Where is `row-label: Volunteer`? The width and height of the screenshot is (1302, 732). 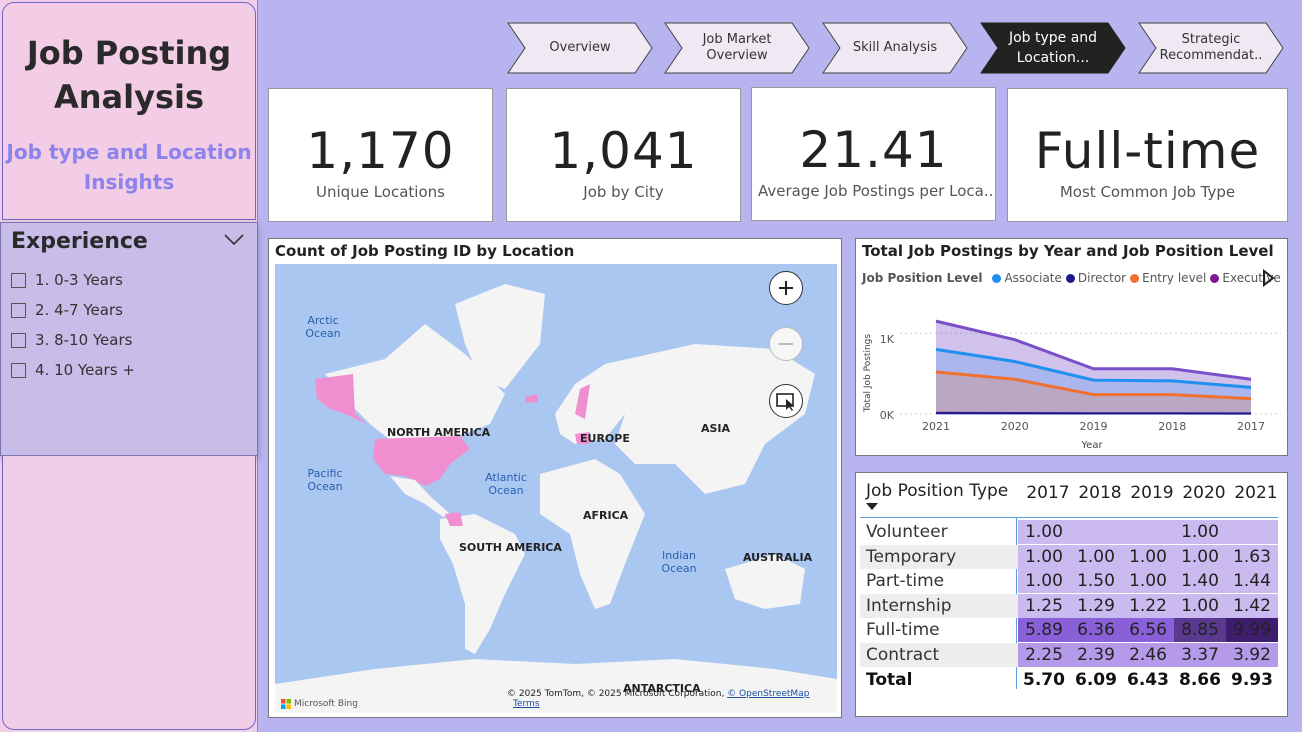
row-label: Volunteer is located at coordinates (907, 532).